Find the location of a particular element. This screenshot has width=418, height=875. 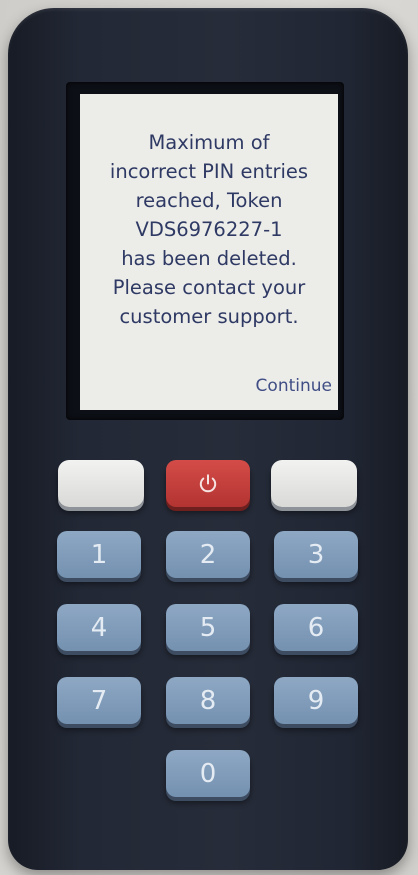

key-0: 0 is located at coordinates (208, 773).